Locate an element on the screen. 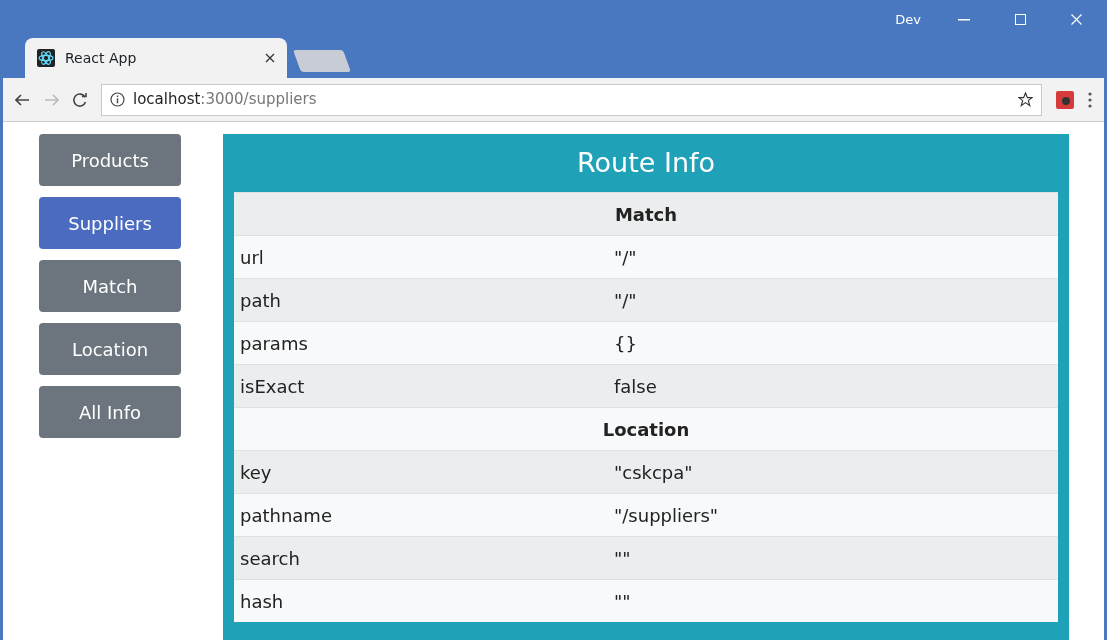  property-name: params is located at coordinates (274, 343).